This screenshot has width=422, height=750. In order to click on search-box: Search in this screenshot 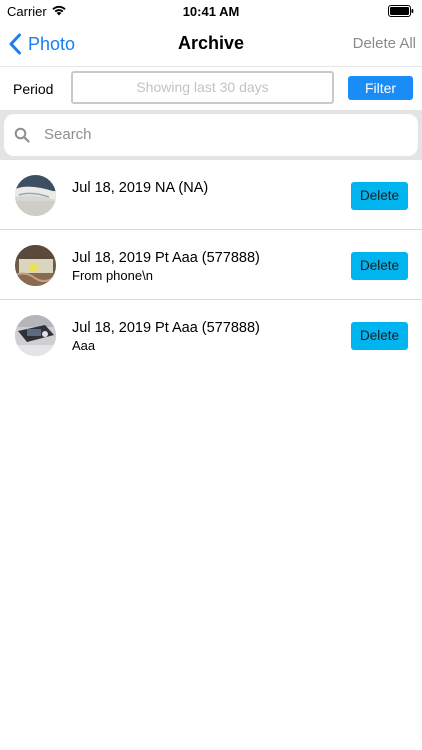, I will do `click(211, 135)`.